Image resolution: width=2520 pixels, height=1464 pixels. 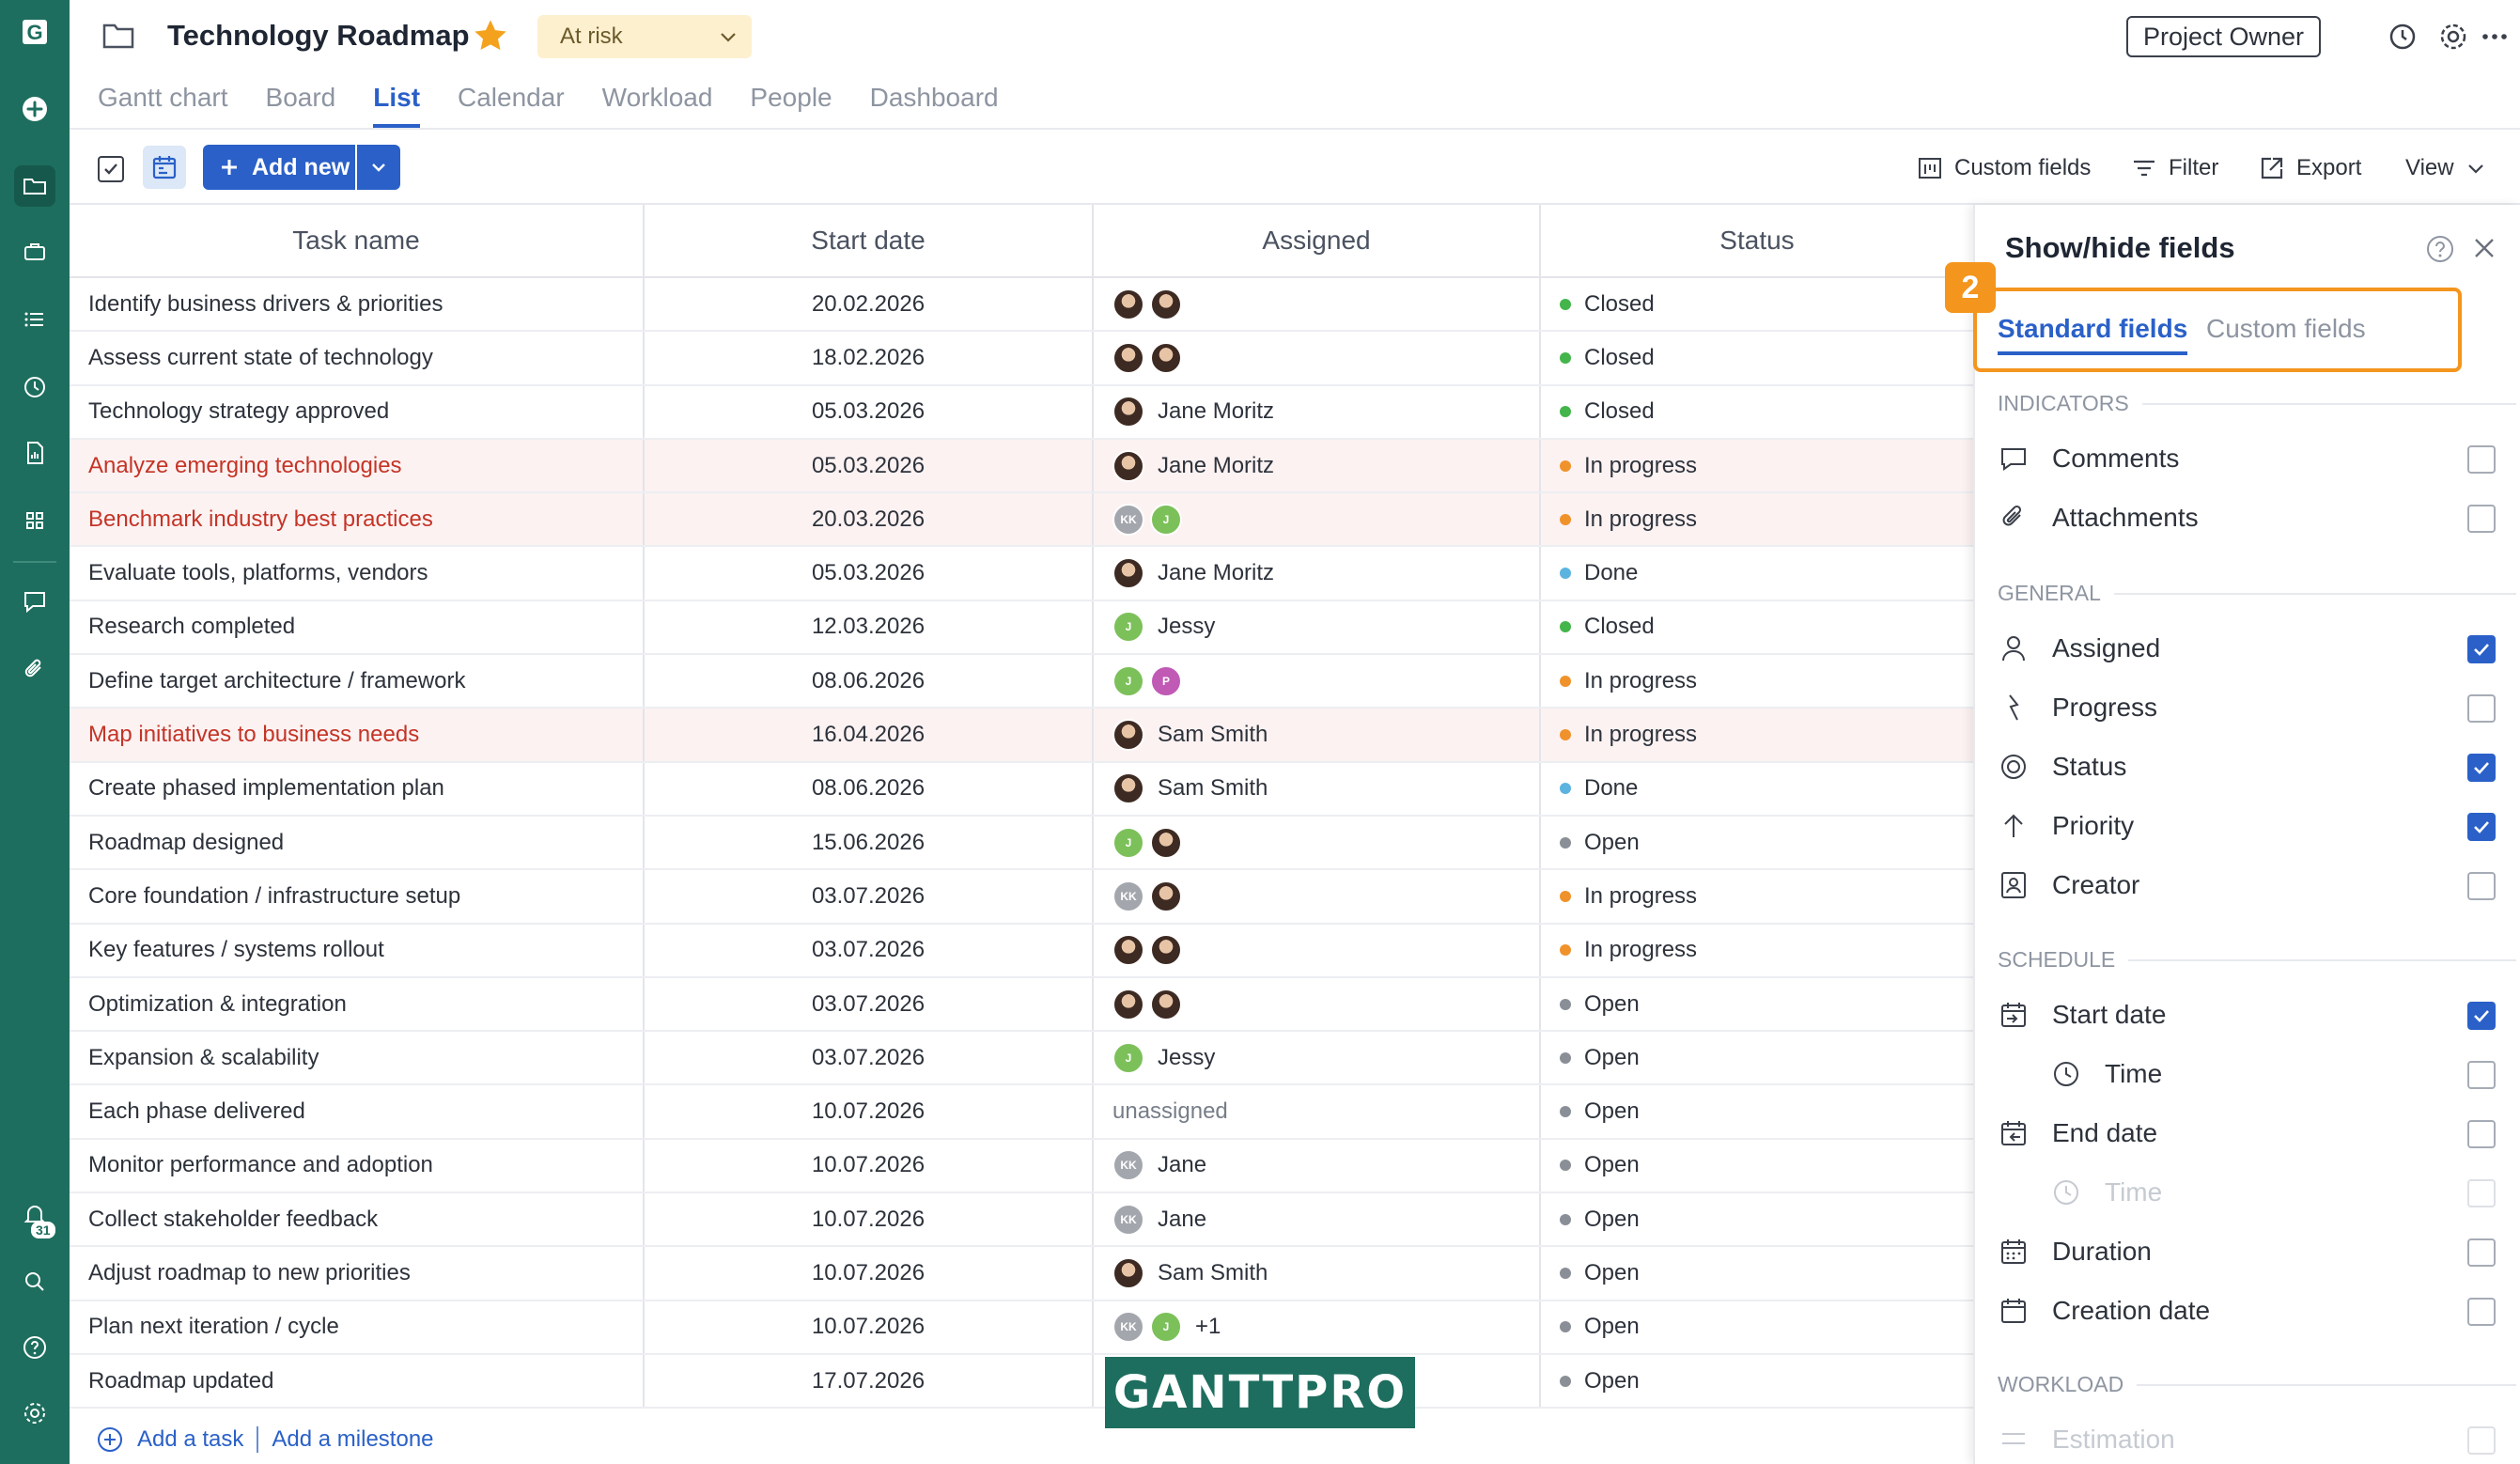 What do you see at coordinates (1317, 519) in the screenshot?
I see `assigned-cell: KK J` at bounding box center [1317, 519].